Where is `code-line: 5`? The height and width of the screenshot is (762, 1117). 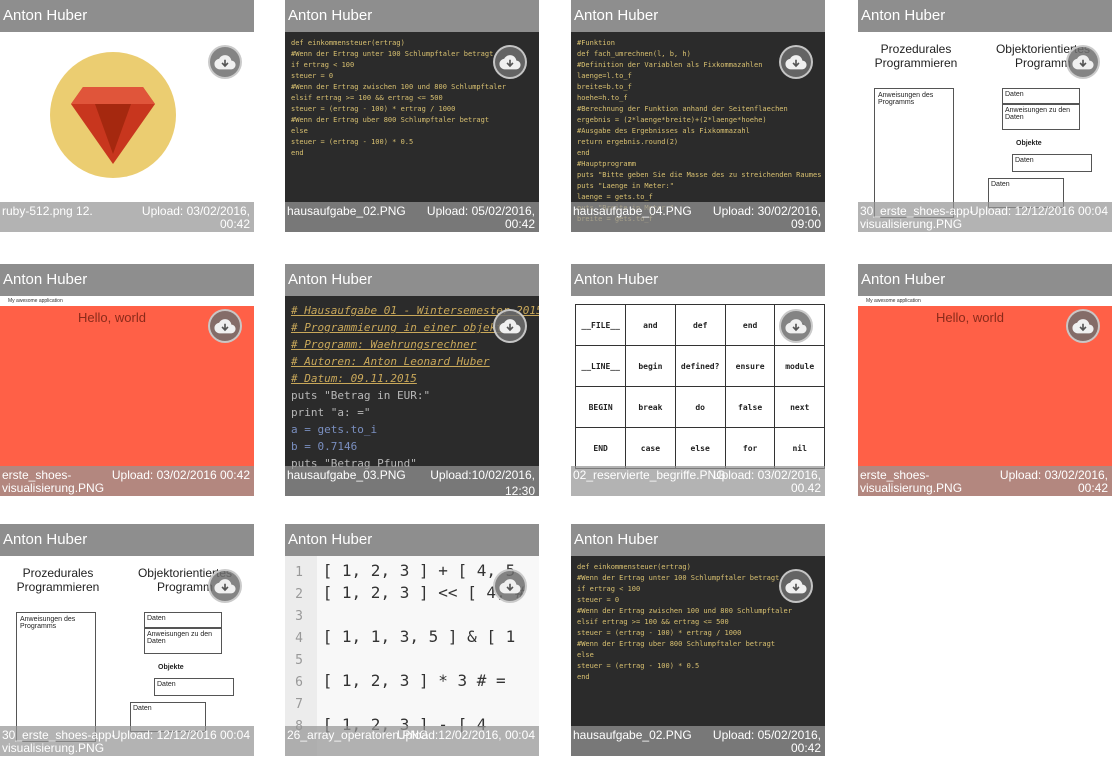
code-line: 5 is located at coordinates (299, 659).